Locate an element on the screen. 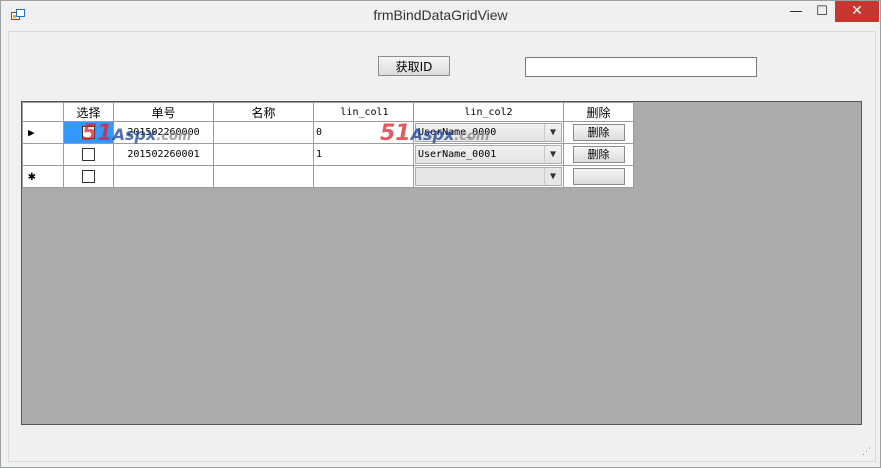 This screenshot has width=881, height=468. col2-combobox-value: UserName_0001 is located at coordinates (457, 154).